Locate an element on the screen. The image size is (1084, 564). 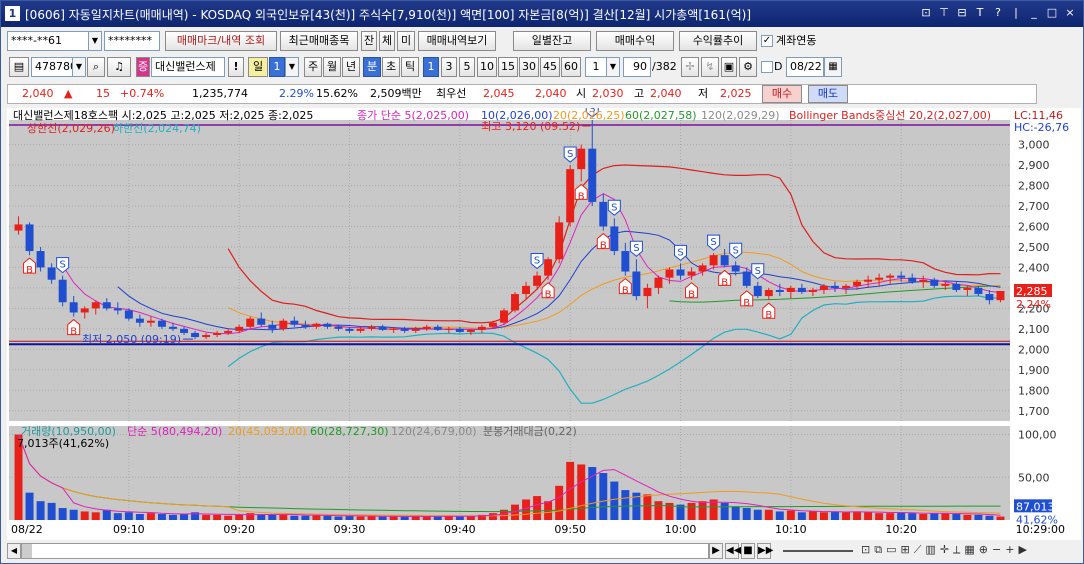
warning-icon: ! is located at coordinates (236, 67).